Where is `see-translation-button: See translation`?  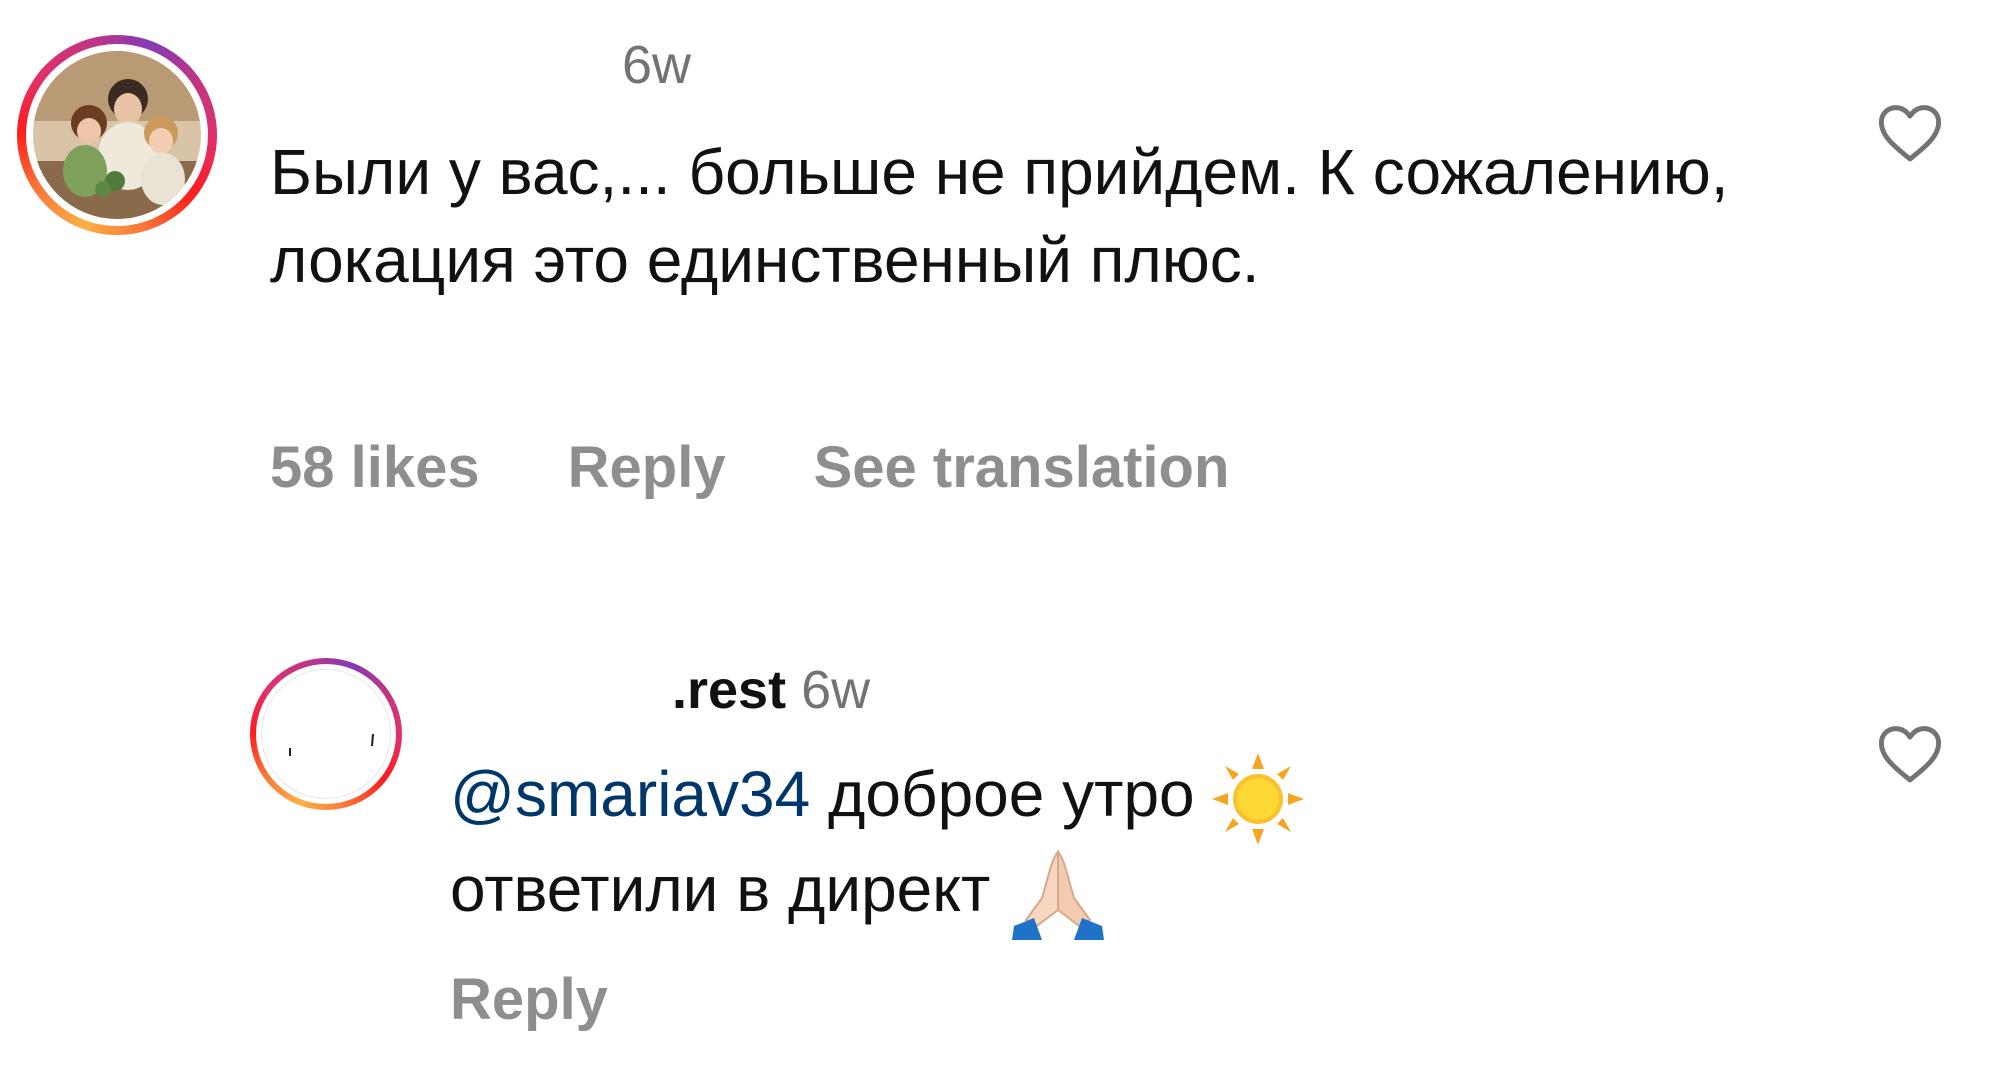
see-translation-button: See translation is located at coordinates (1022, 468).